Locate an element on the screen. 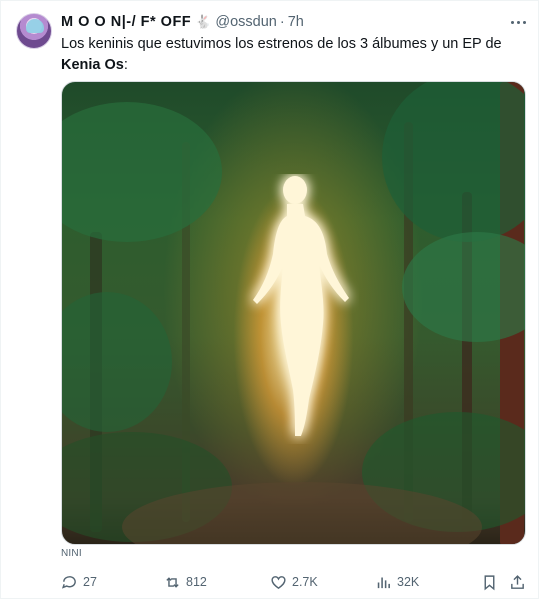  tweet-text-bold: Kenia Os is located at coordinates (92, 65).